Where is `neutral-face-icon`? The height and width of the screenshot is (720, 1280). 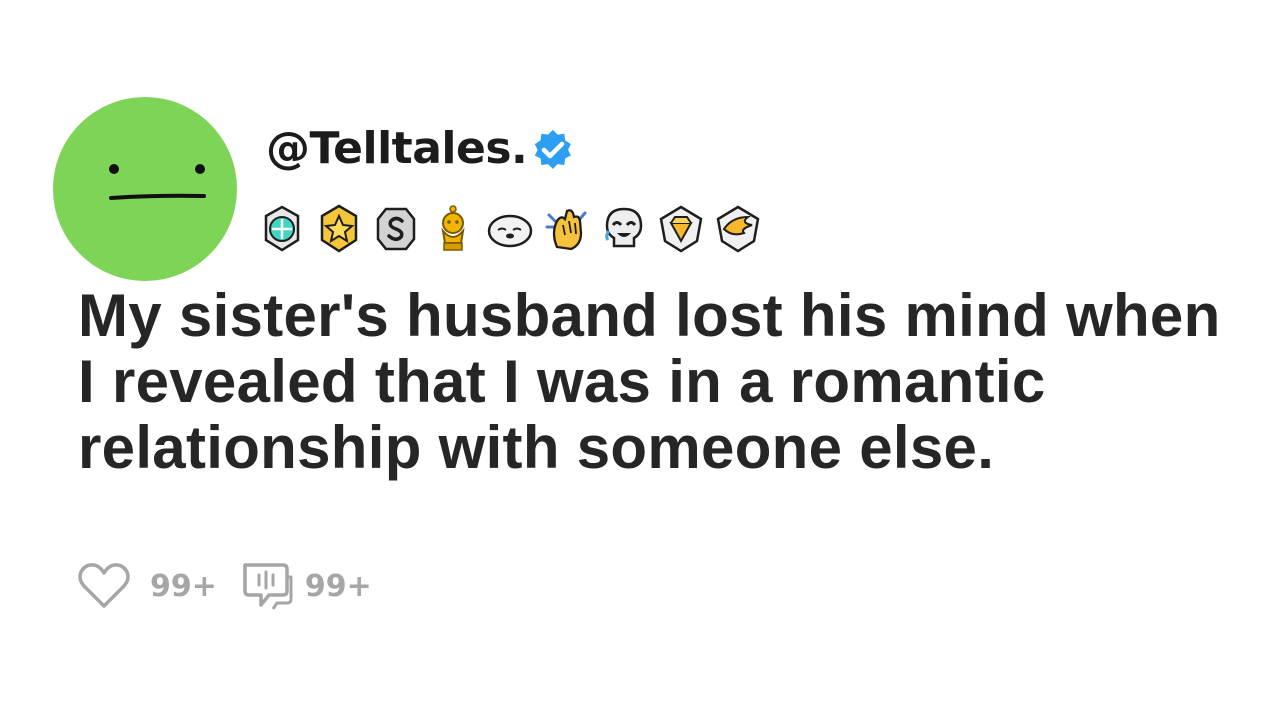
neutral-face-icon is located at coordinates (157, 182).